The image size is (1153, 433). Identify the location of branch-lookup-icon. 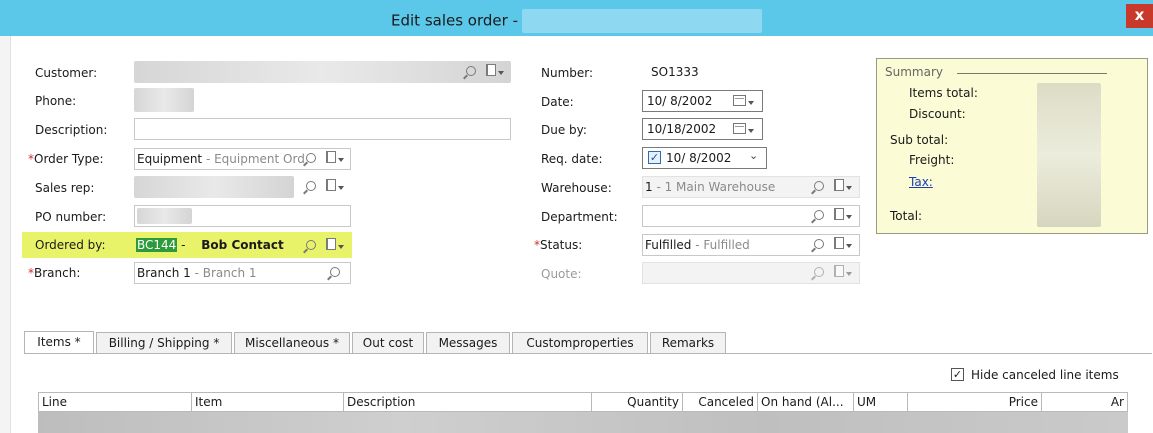
(335, 273).